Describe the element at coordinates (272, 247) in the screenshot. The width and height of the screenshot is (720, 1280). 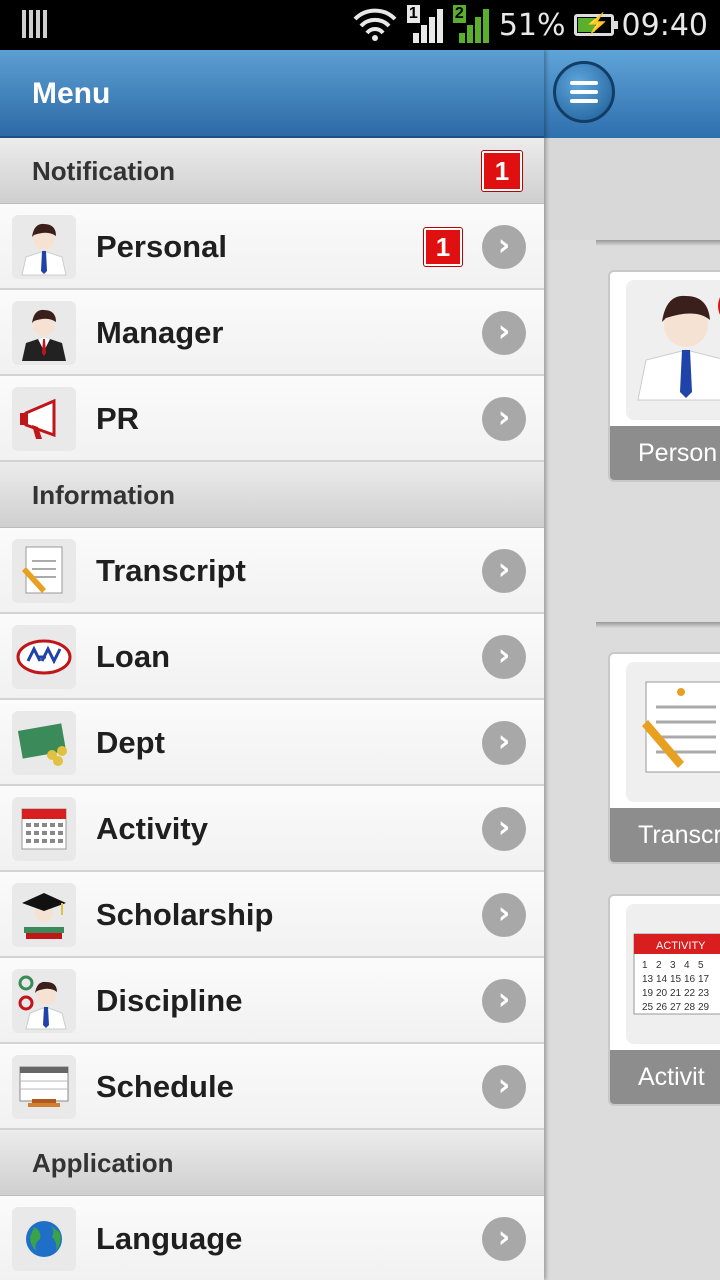
I see `menu-item-personal: Personal 1 ›` at that location.